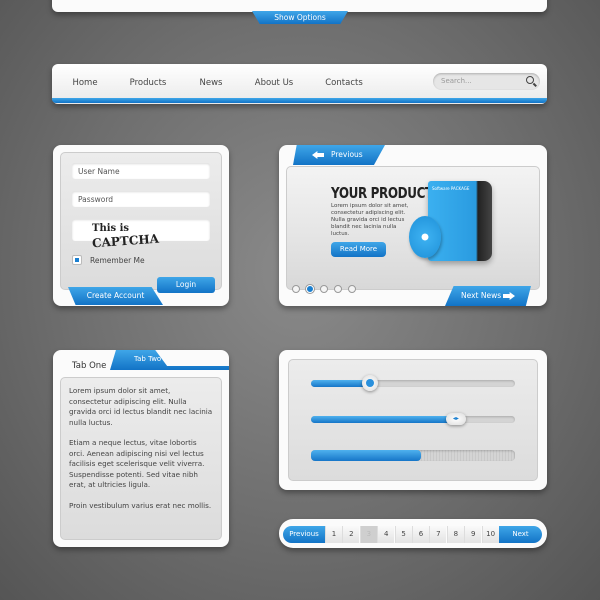 Image resolution: width=600 pixels, height=600 pixels. I want to click on captcha-prefix: This is, so click(111, 228).